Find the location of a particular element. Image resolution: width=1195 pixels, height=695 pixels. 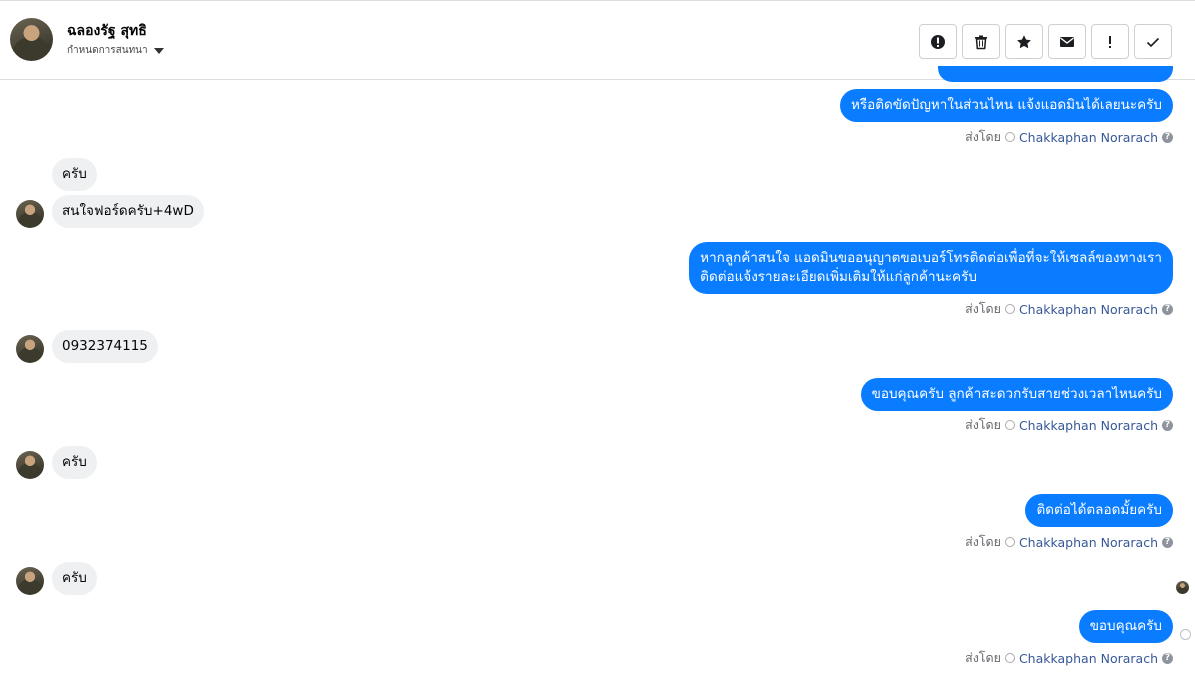

delete-button is located at coordinates (981, 41).